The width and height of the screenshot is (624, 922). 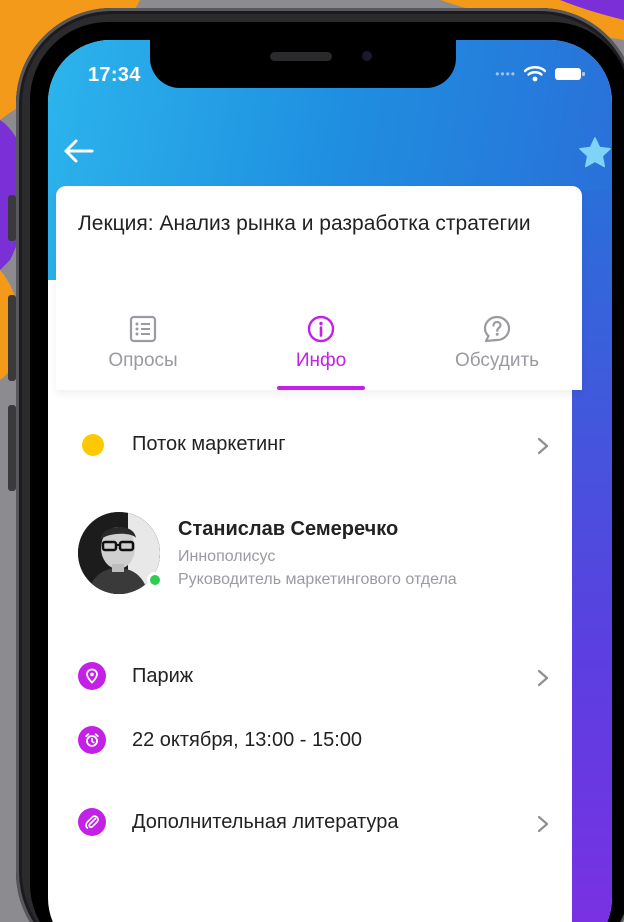 What do you see at coordinates (303, 64) in the screenshot?
I see `notch` at bounding box center [303, 64].